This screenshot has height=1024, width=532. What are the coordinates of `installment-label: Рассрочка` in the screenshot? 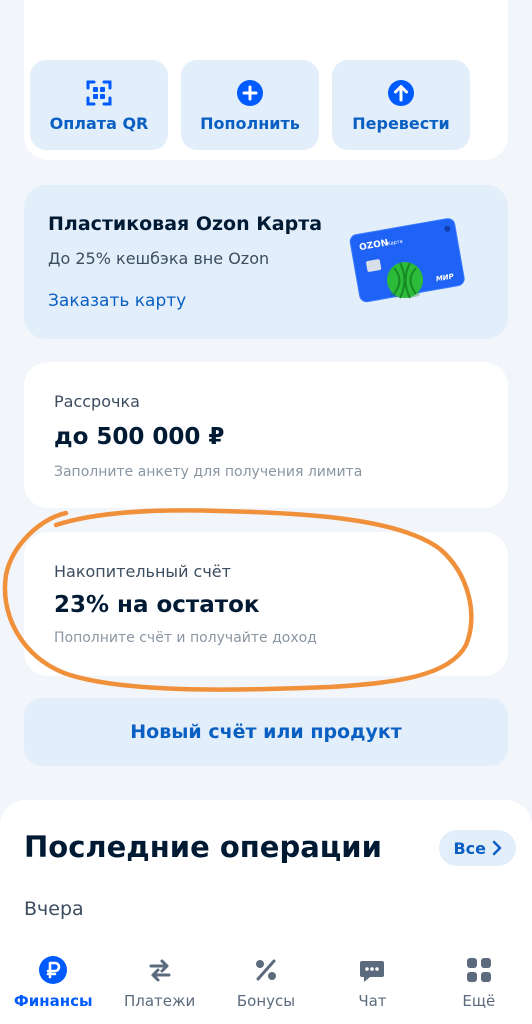 It's located at (97, 401).